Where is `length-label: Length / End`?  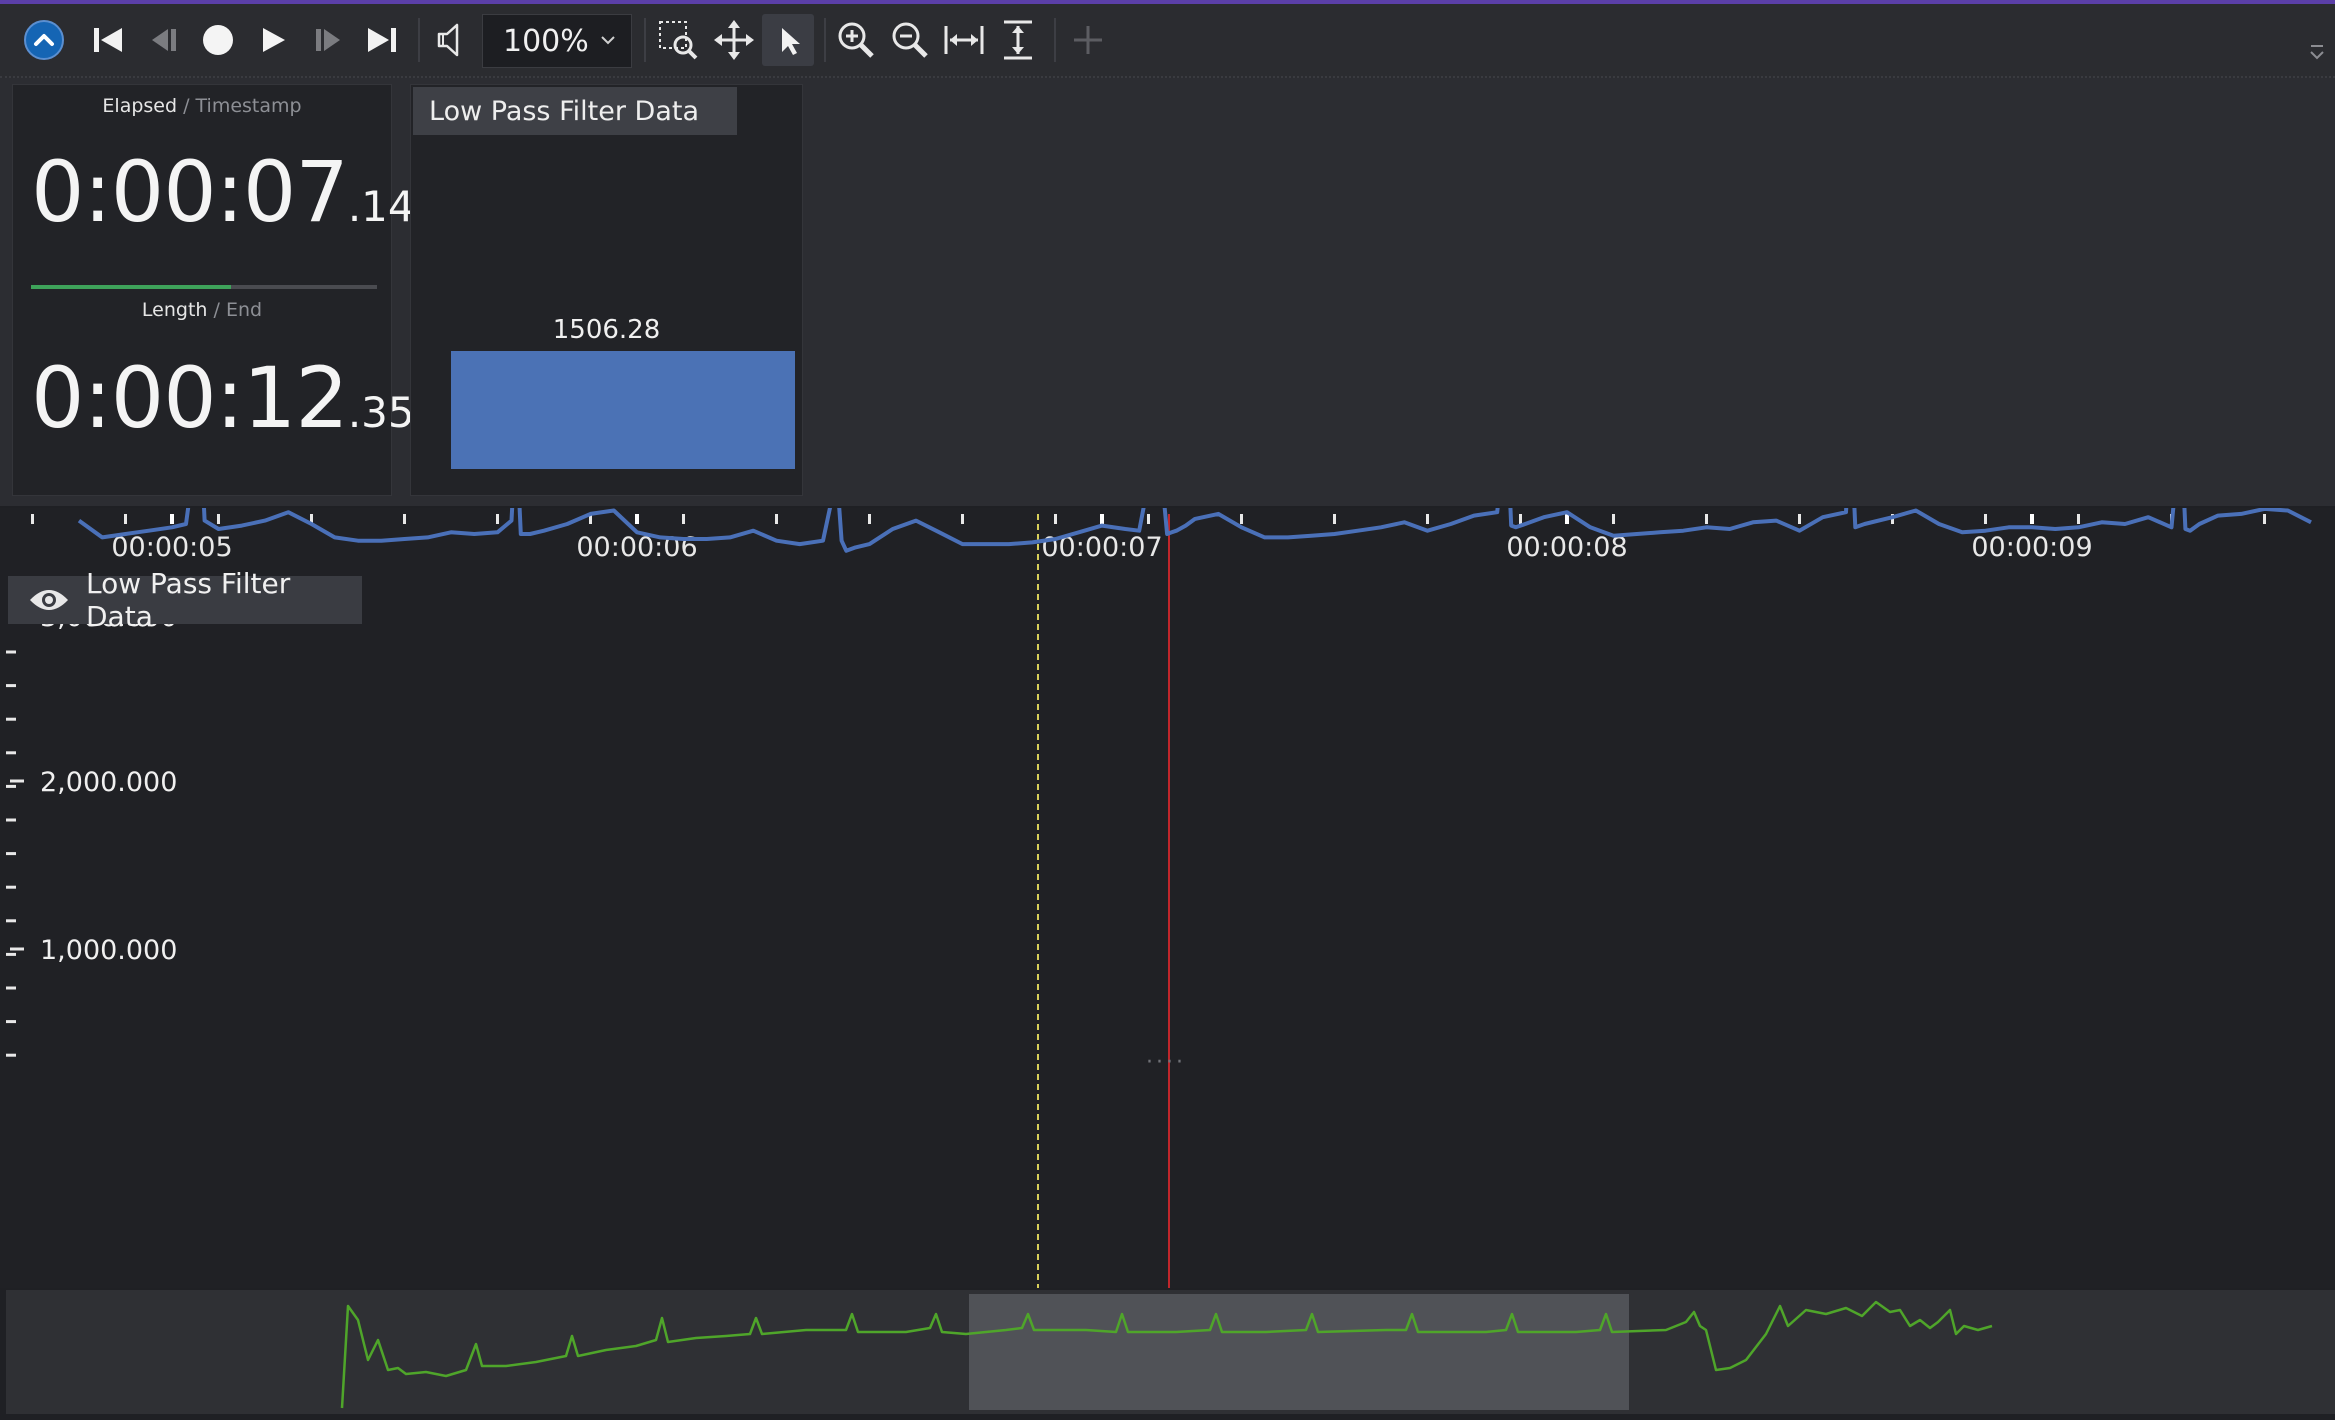 length-label: Length / End is located at coordinates (202, 310).